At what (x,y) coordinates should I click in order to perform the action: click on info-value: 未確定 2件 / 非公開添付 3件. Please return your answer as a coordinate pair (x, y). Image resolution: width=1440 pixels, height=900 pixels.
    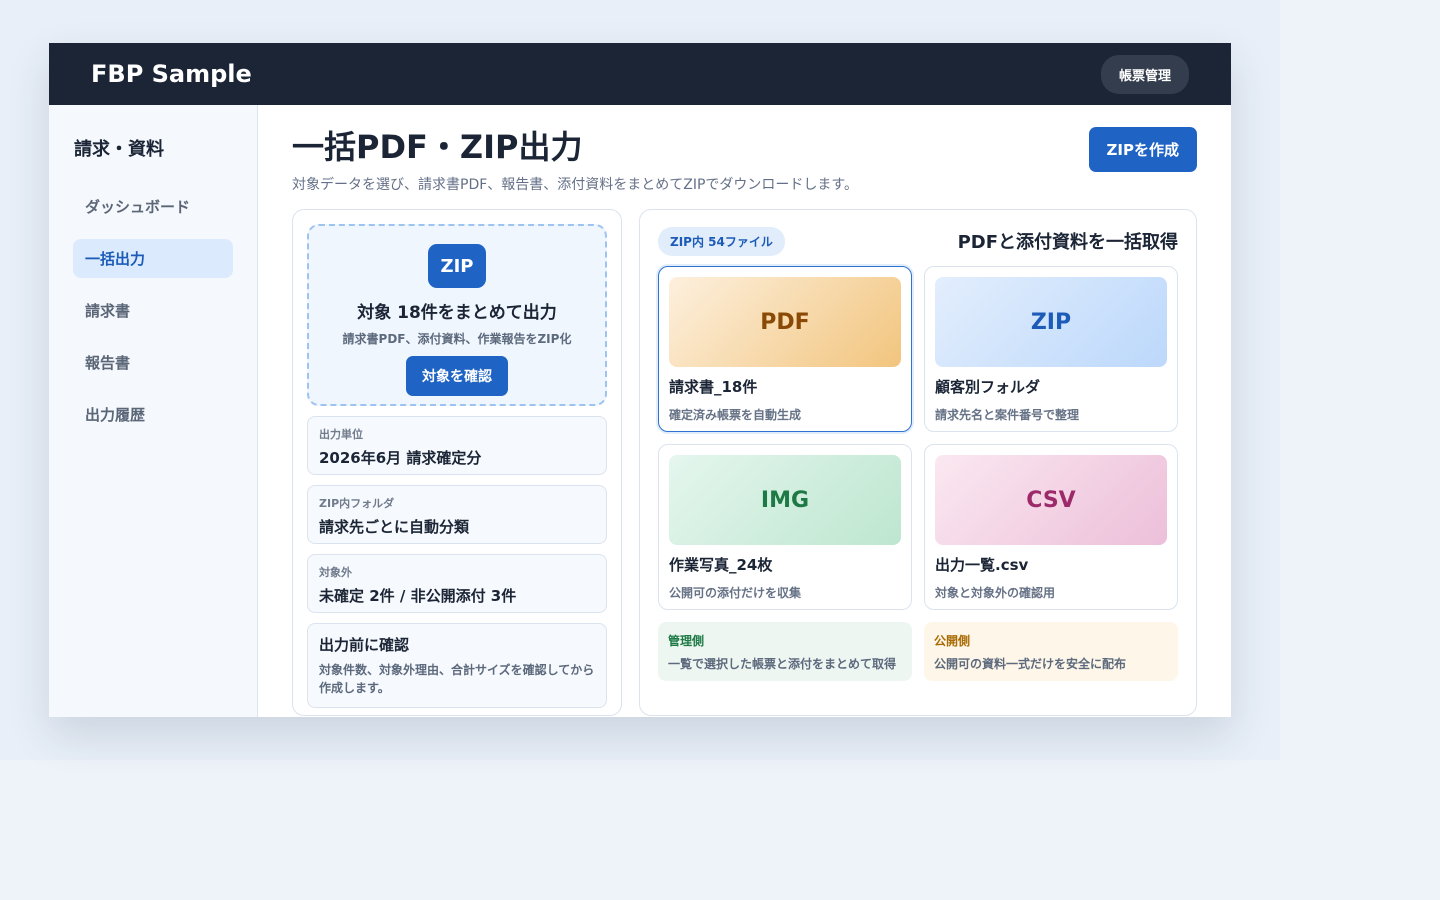
    Looking at the image, I should click on (418, 596).